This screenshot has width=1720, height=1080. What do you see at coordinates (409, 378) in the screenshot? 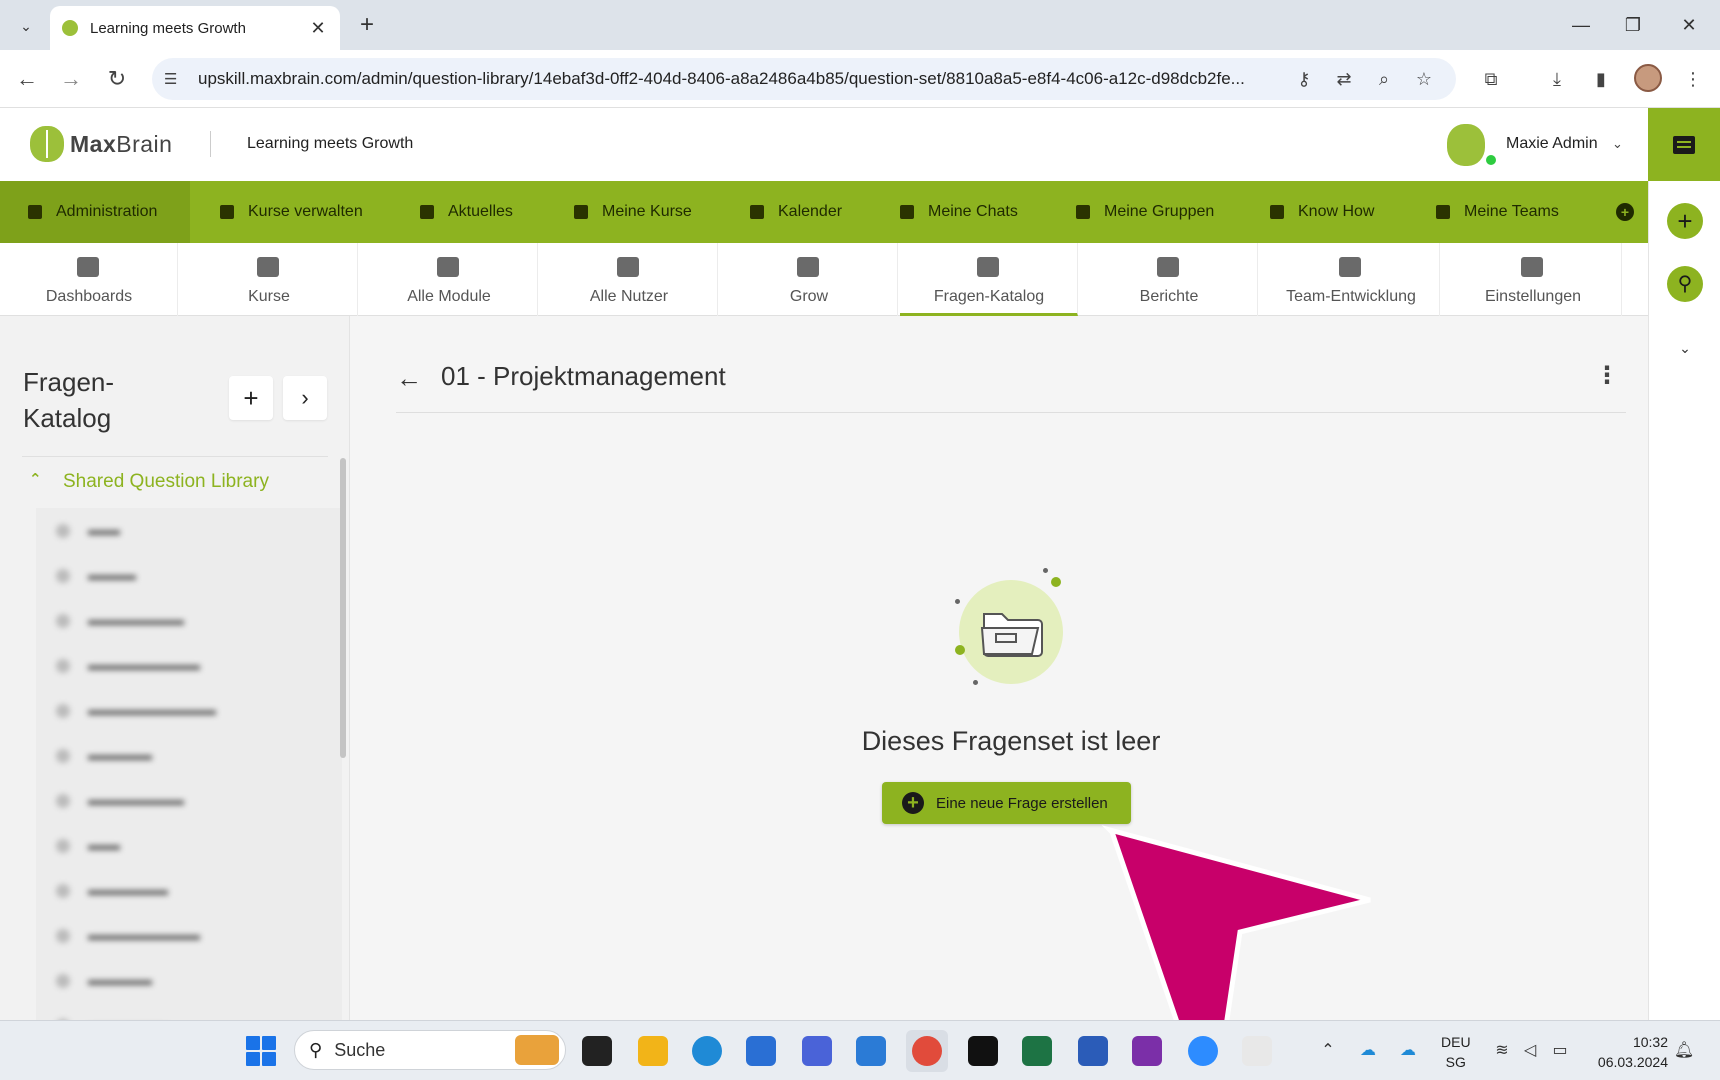
I see `back-arrow-icon: ←` at bounding box center [409, 378].